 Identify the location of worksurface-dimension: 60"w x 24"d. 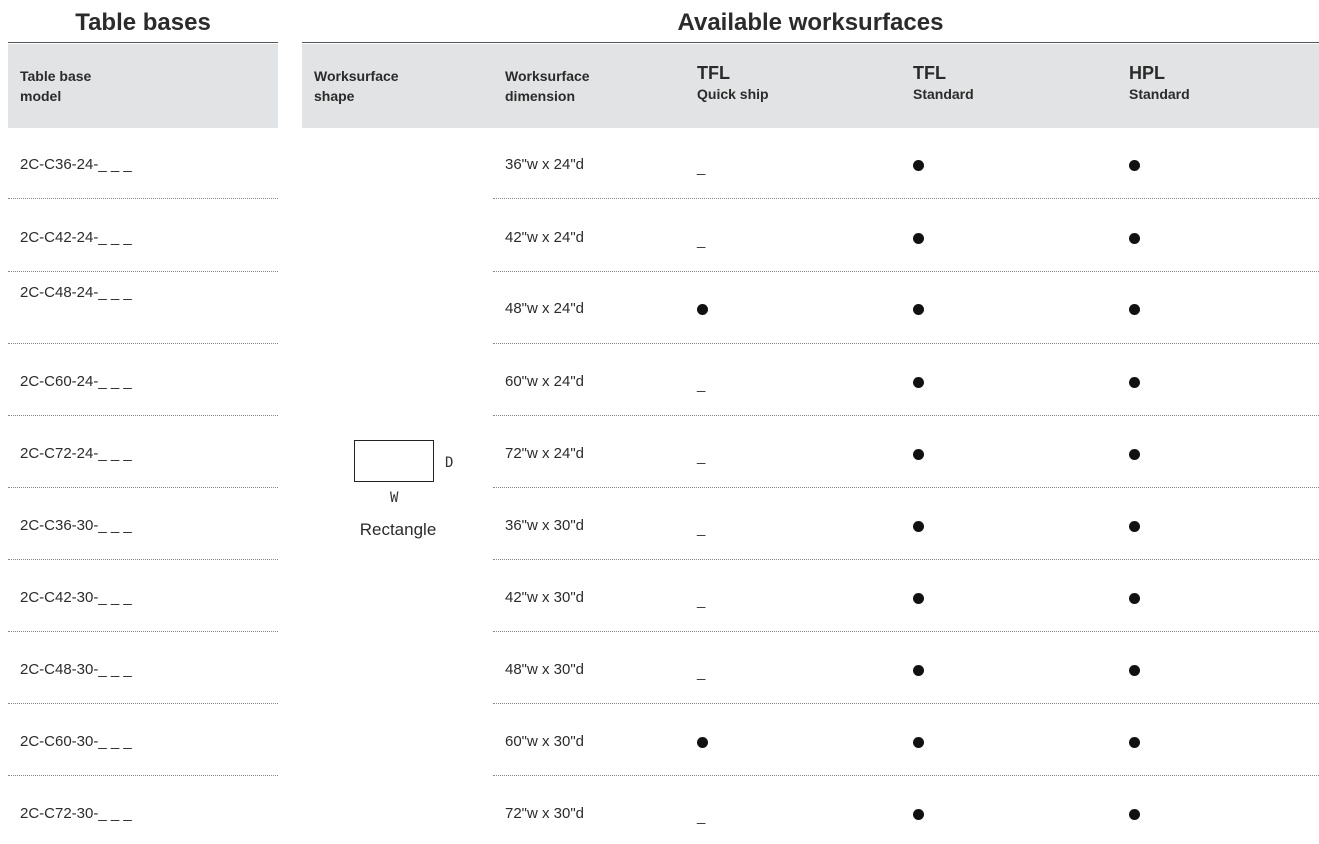
(545, 381).